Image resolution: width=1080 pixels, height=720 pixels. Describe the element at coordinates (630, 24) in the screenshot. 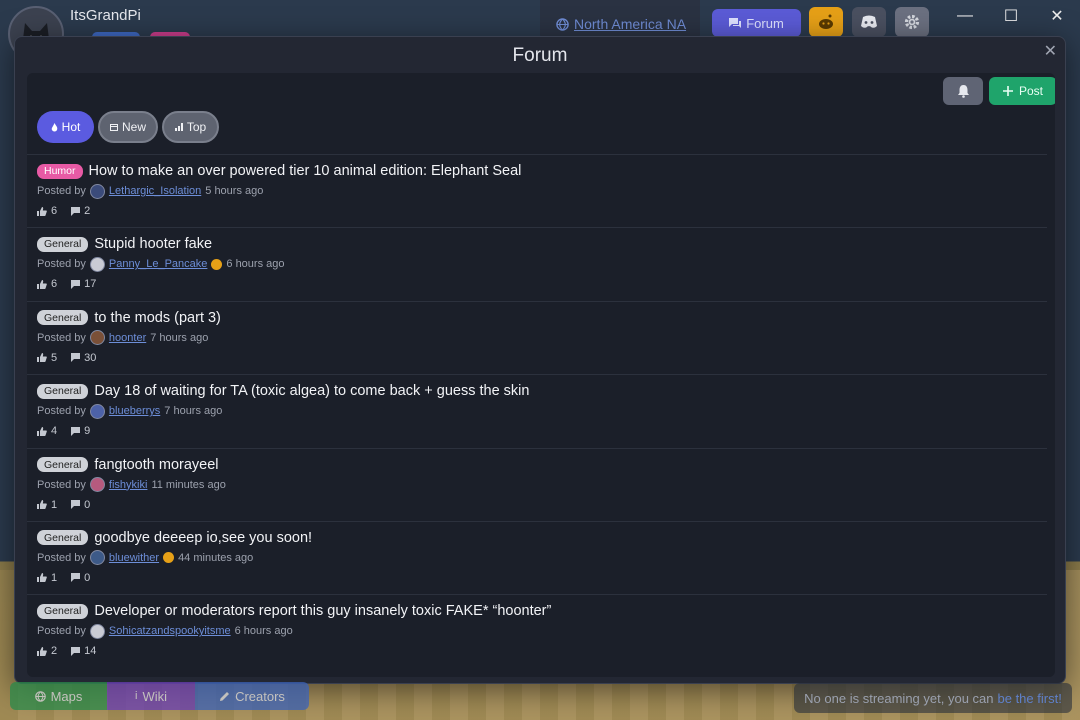

I see `region-label: North America NA` at that location.